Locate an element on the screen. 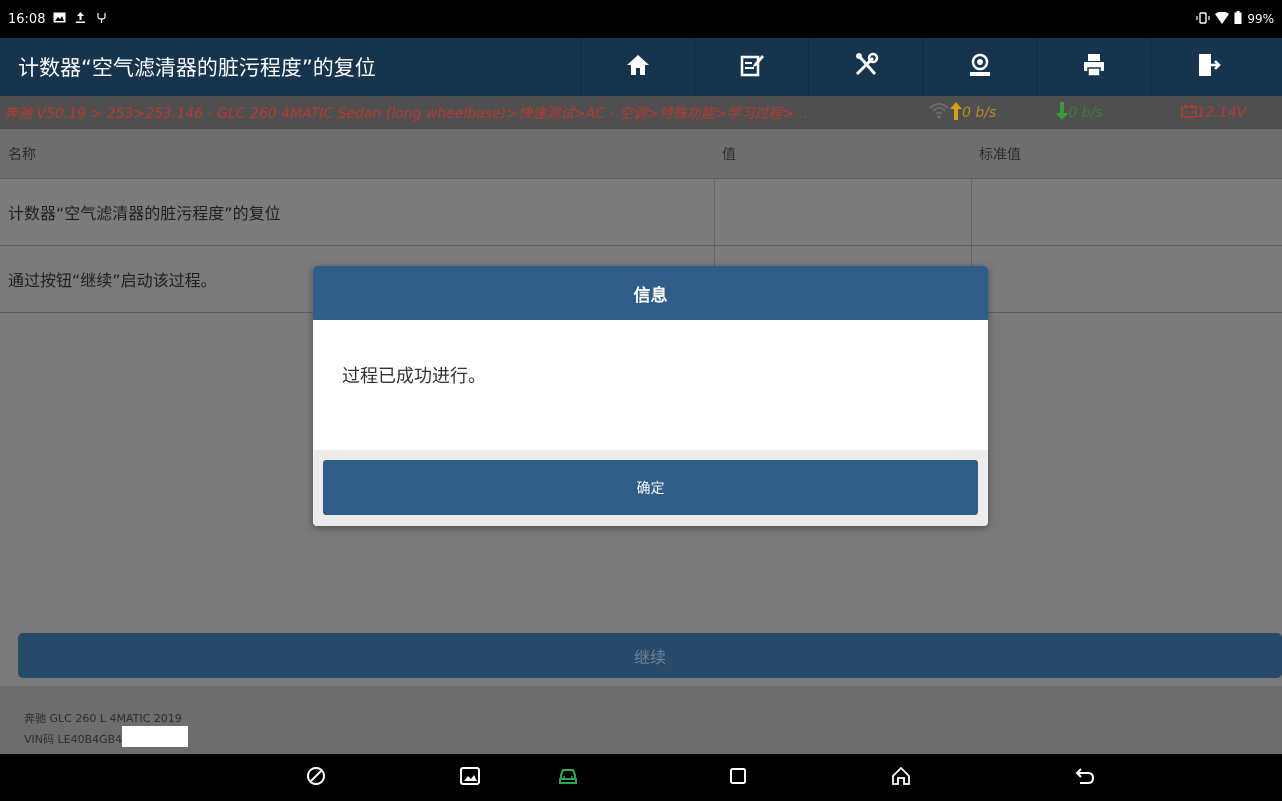  home-nav-button is located at coordinates (901, 777).